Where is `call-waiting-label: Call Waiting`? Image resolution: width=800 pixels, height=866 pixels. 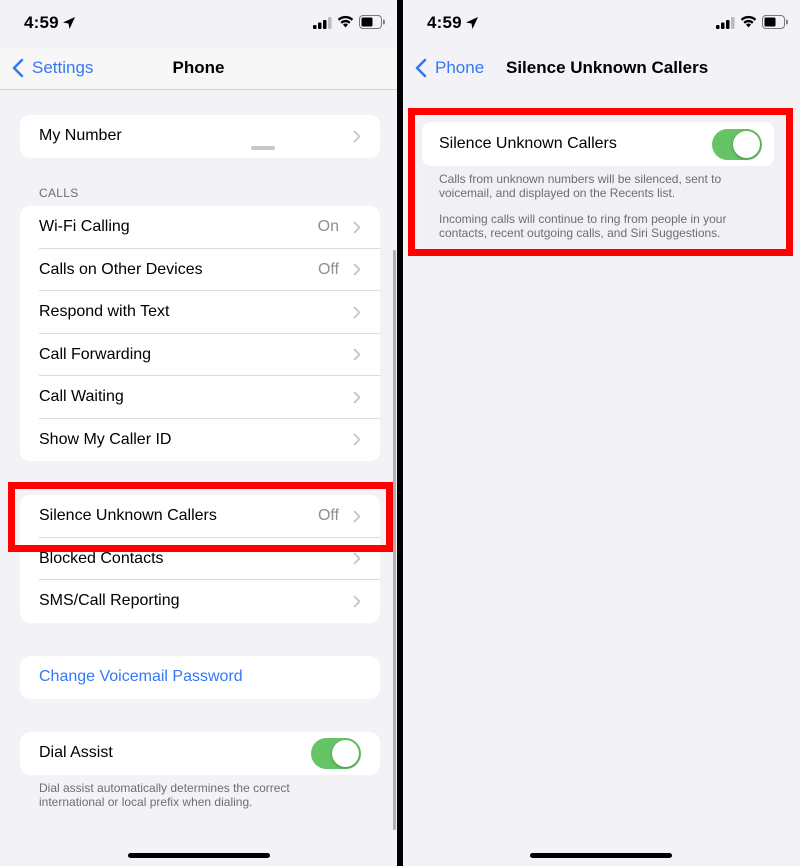
call-waiting-label: Call Waiting is located at coordinates (81, 397).